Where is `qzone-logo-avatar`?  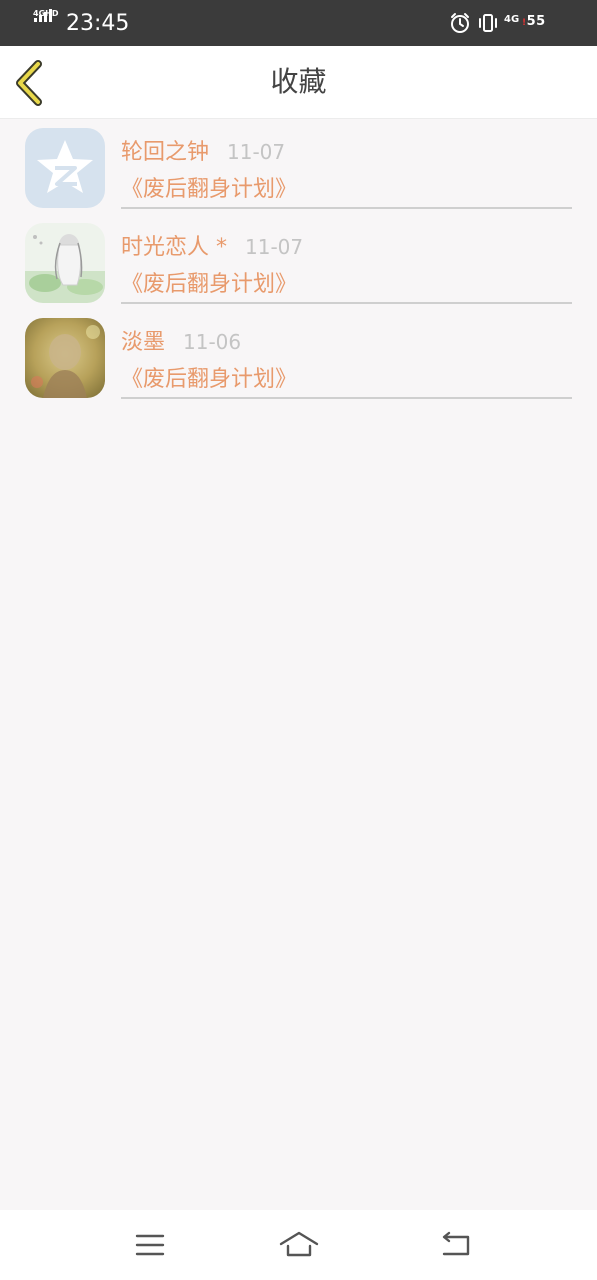 qzone-logo-avatar is located at coordinates (65, 168).